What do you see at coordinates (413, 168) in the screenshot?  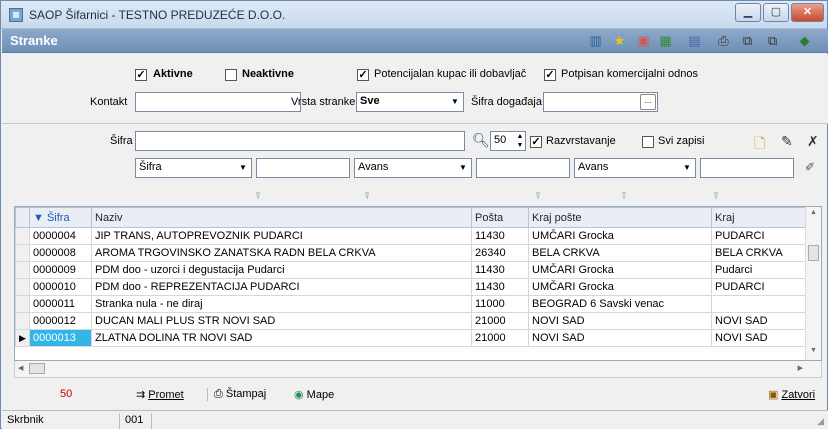 I see `operator-select-1: Avans ▼` at bounding box center [413, 168].